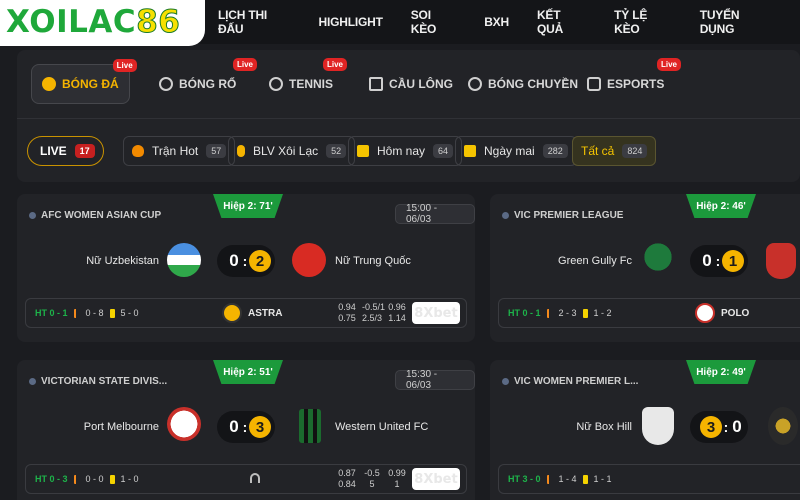 The width and height of the screenshot is (800, 500). I want to click on half-time-score: HT 0 - 3, so click(51, 479).